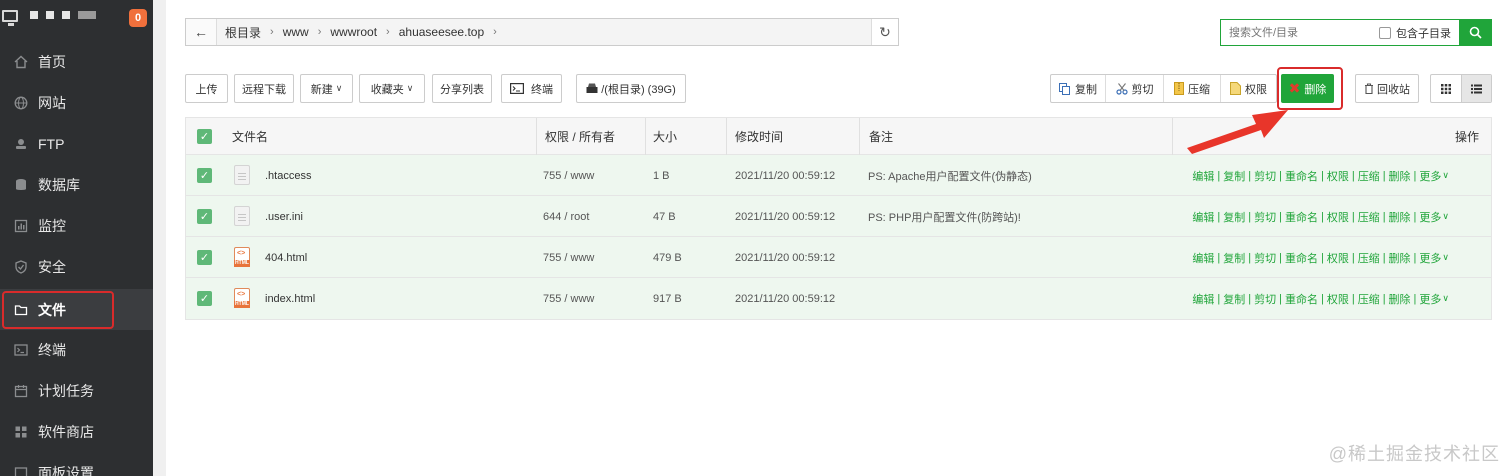 This screenshot has height=476, width=1512. I want to click on copy-button: 复制, so click(1078, 88).